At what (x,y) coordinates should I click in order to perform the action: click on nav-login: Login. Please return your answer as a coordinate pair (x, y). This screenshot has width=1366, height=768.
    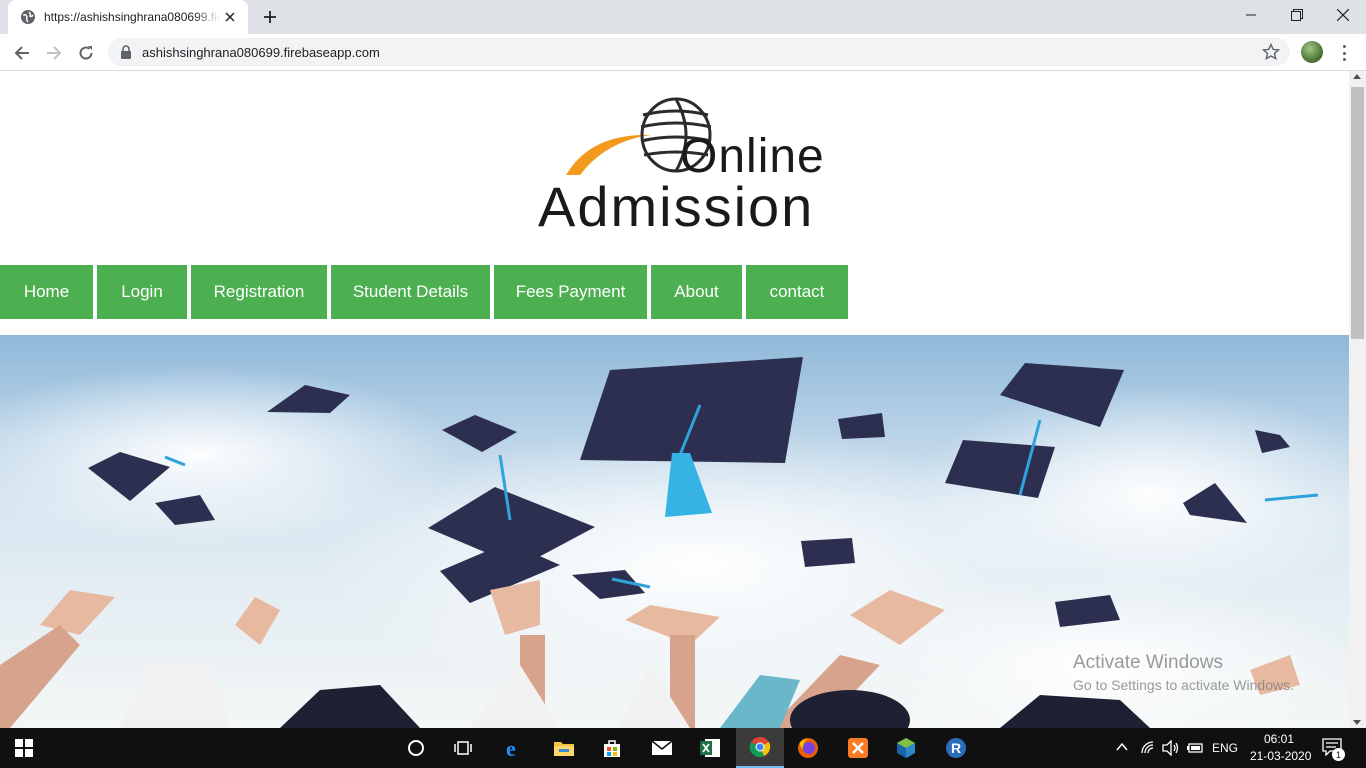
    Looking at the image, I should click on (142, 292).